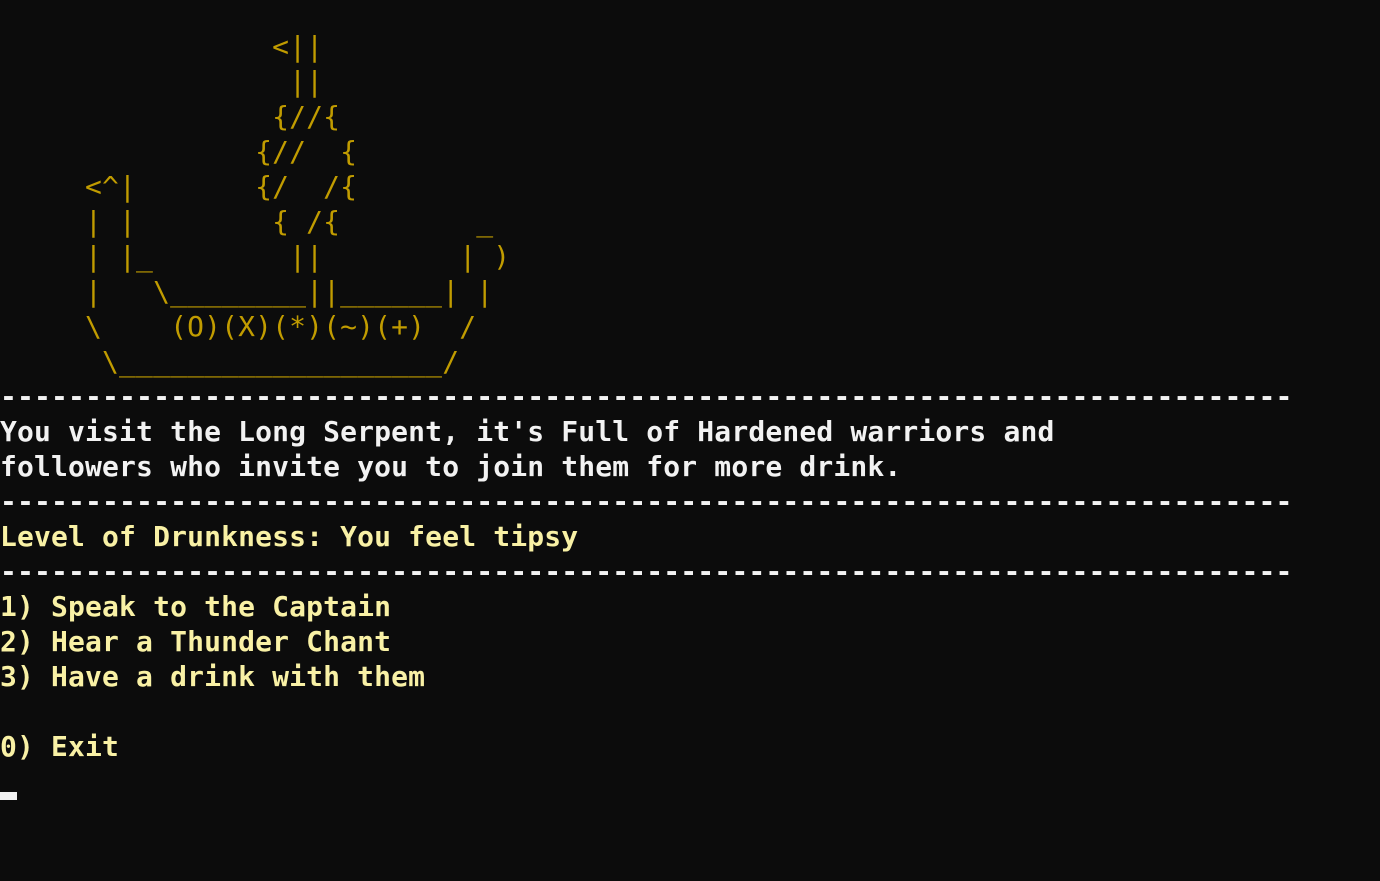  I want to click on ship-art-line: ||, so click(162, 81).